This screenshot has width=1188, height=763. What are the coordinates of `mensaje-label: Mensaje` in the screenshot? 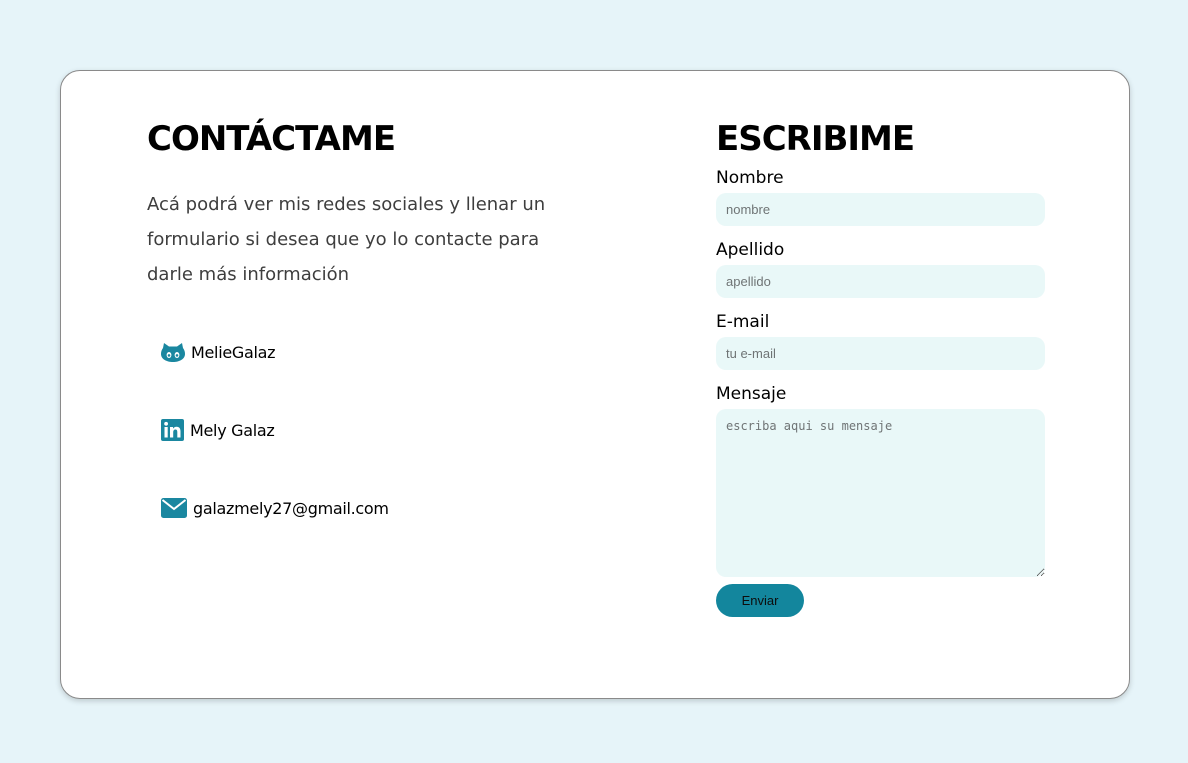 It's located at (751, 394).